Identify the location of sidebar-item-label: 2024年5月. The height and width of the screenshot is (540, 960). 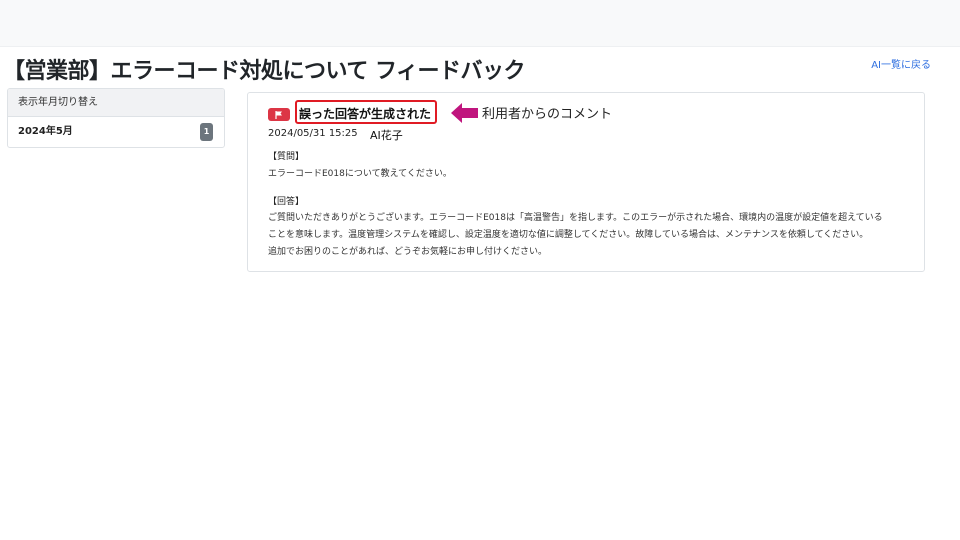
(45, 131).